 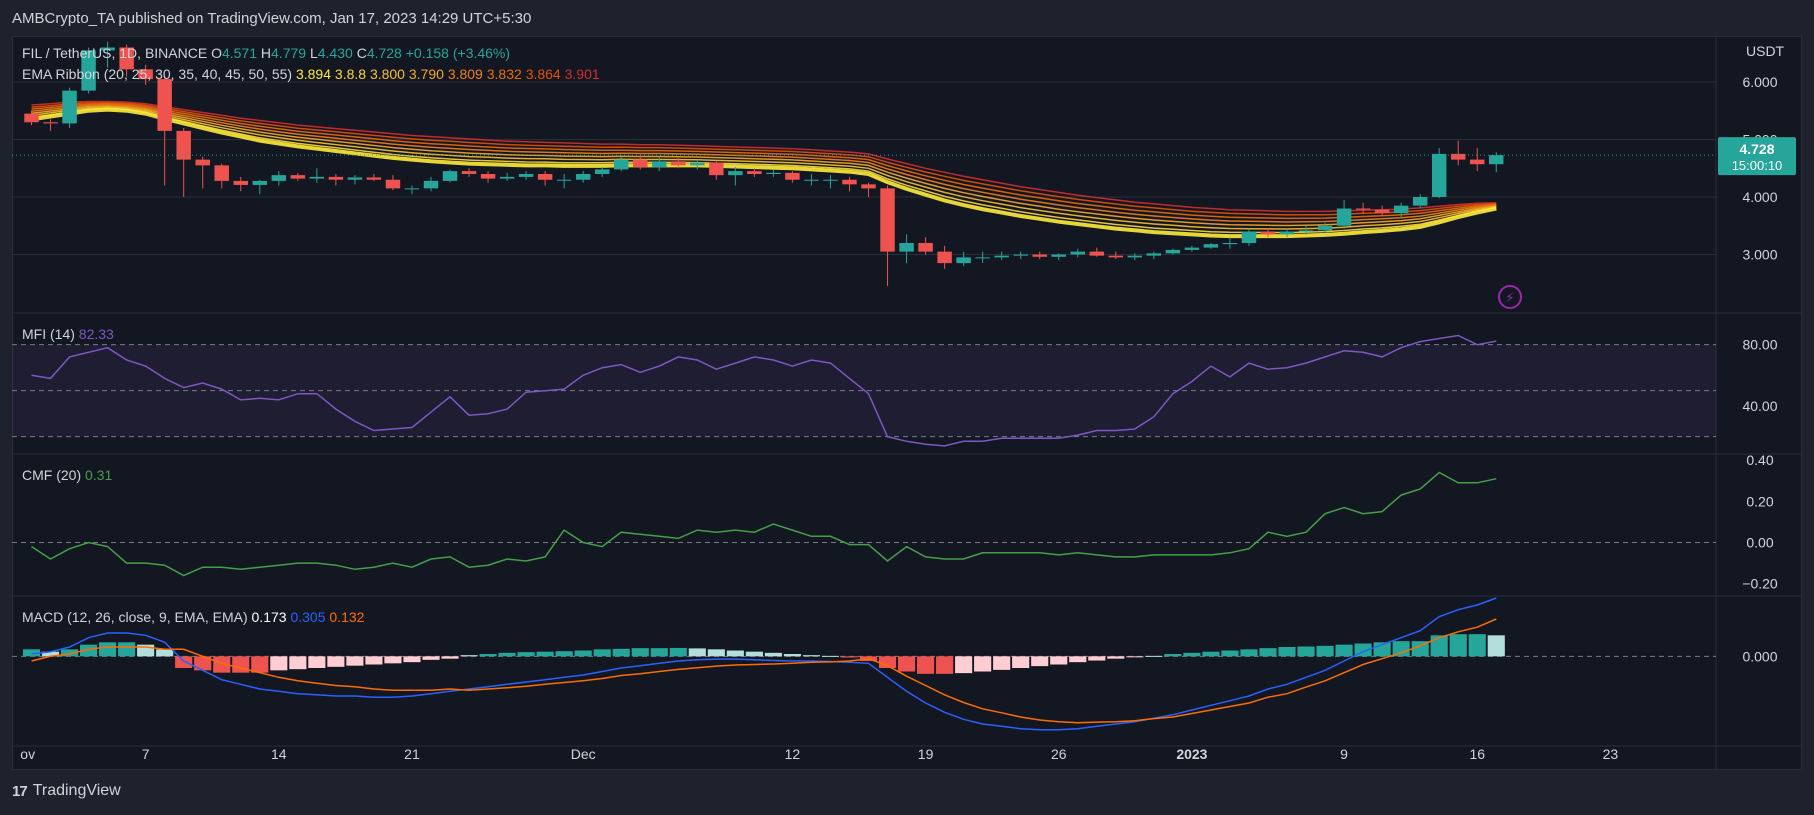 I want to click on legend-part: H, so click(x=266, y=53).